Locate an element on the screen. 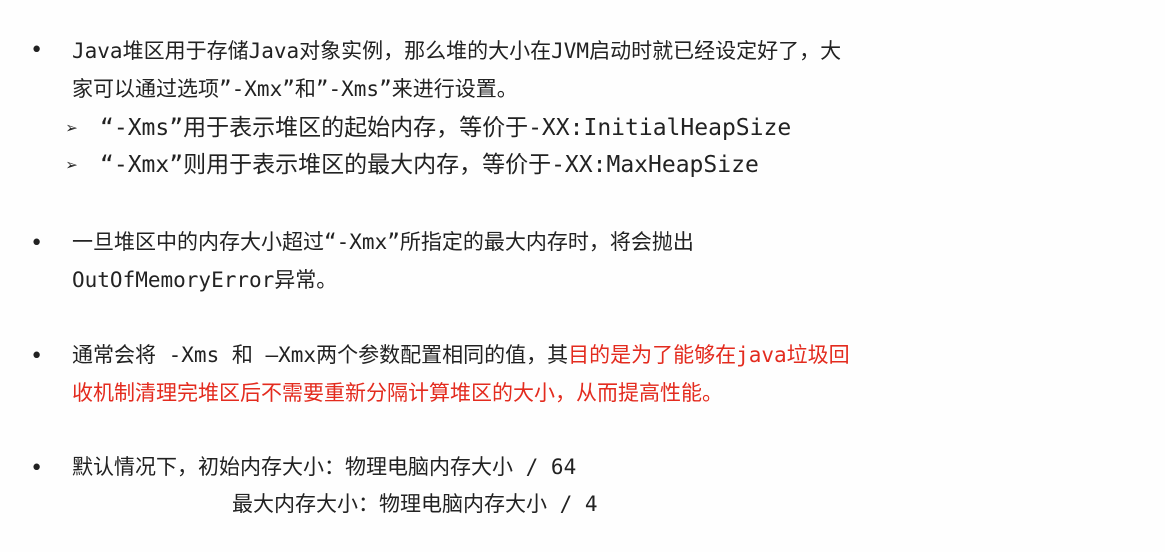 The height and width of the screenshot is (552, 1165). sub-item-xmx-text: “-Xmx”则用于表示堆区的最大内存，等价于-XX:MaxHeapSize is located at coordinates (429, 165).